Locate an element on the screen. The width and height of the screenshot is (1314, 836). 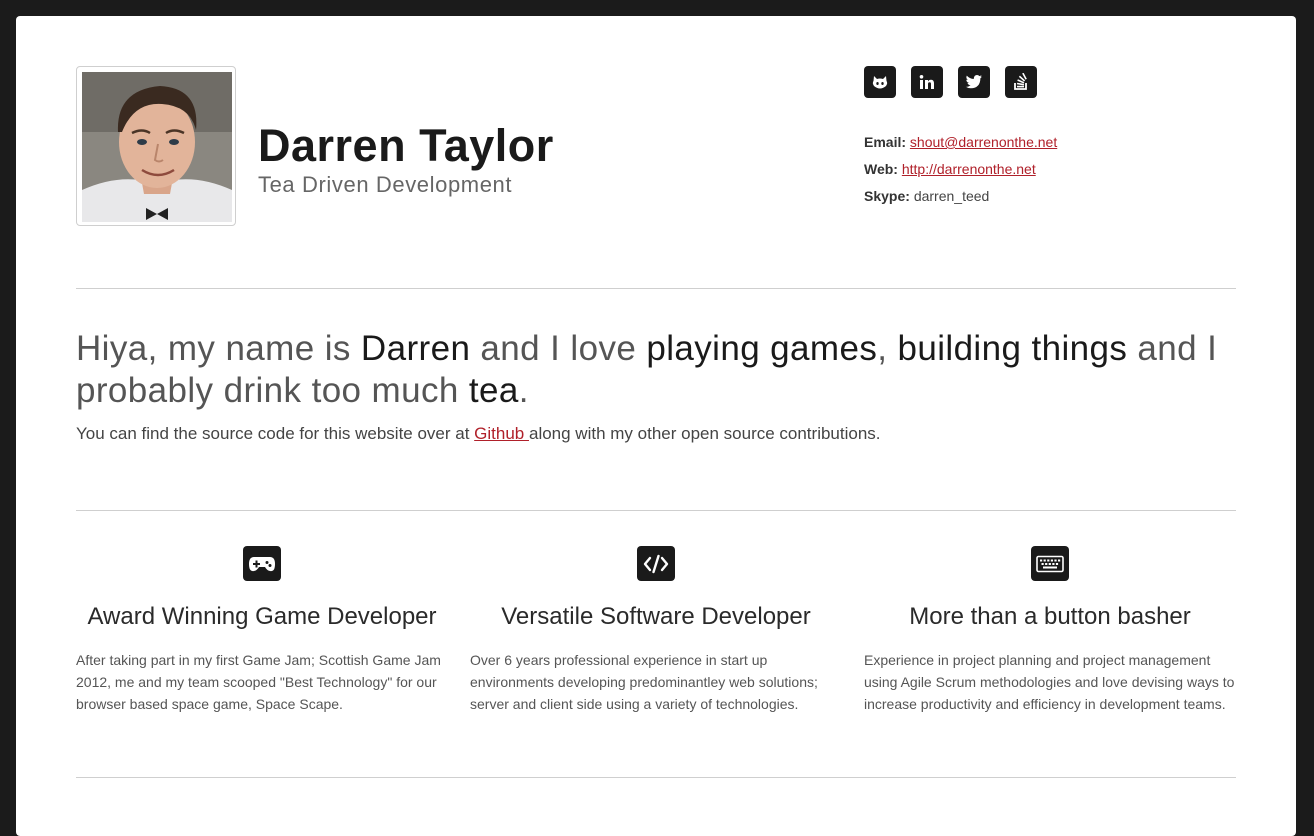
web-link: http://darrenonthe.net is located at coordinates (969, 169).